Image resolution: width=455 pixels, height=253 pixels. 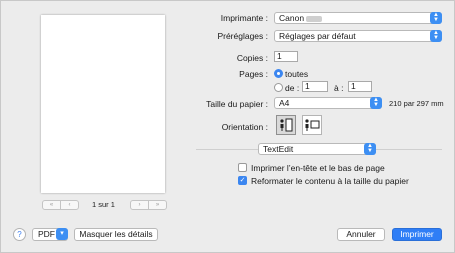 I want to click on hide-details-button: Masquer les détails, so click(x=116, y=234).